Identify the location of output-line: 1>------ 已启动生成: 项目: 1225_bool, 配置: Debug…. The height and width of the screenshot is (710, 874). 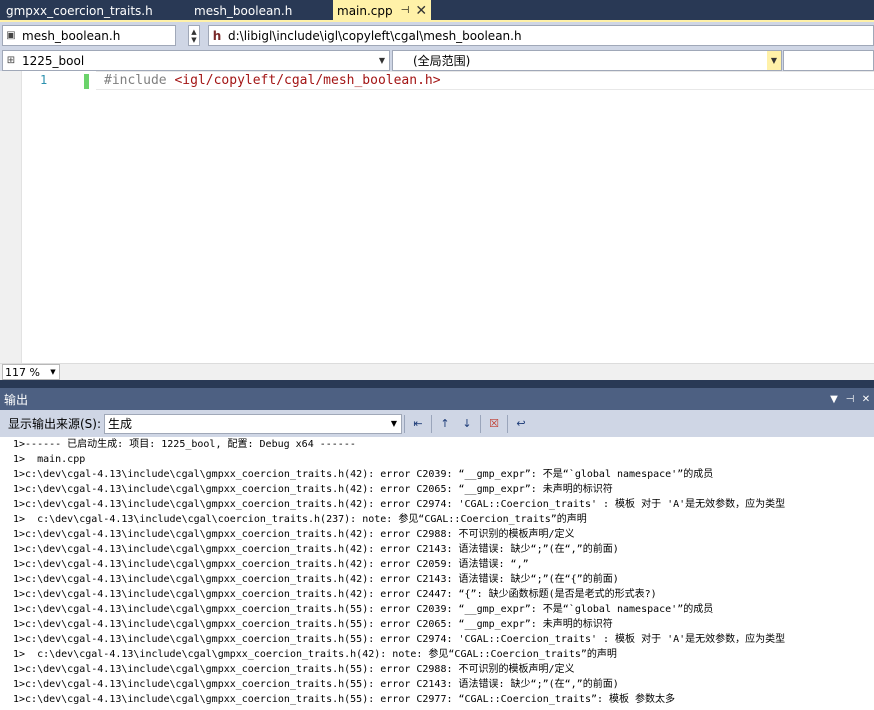
(437, 444).